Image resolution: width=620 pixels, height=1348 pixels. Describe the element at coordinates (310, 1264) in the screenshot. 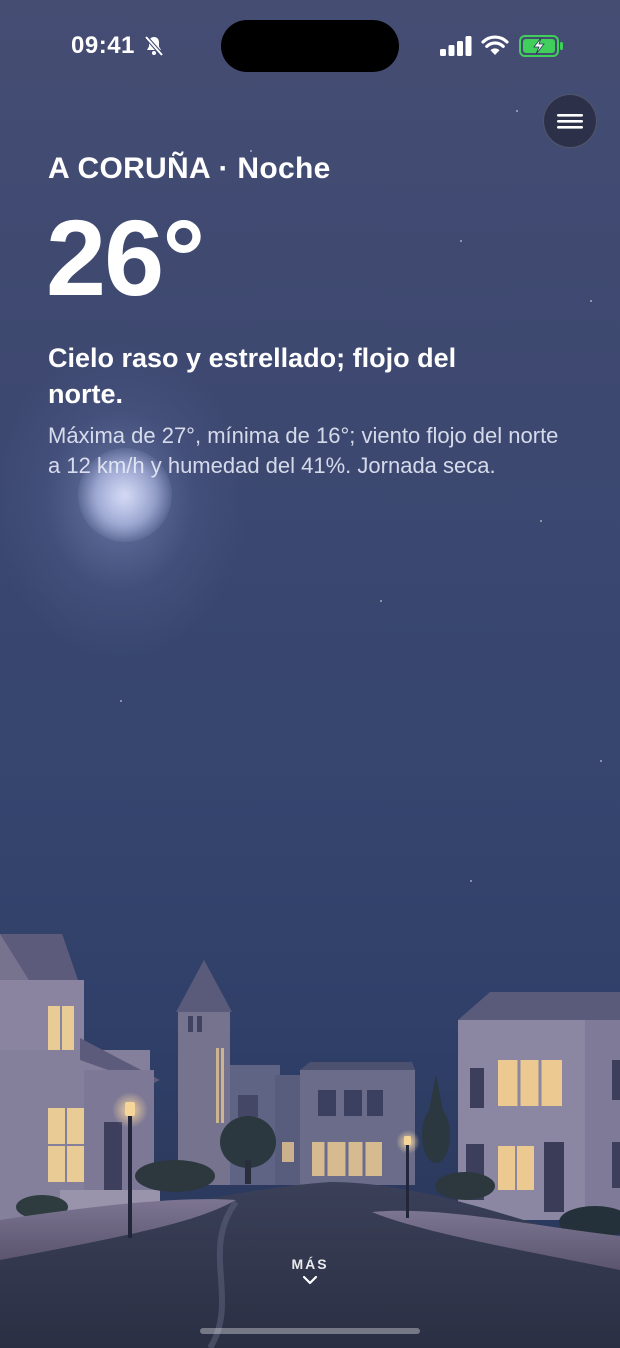

I see `more-label: MÁS` at that location.